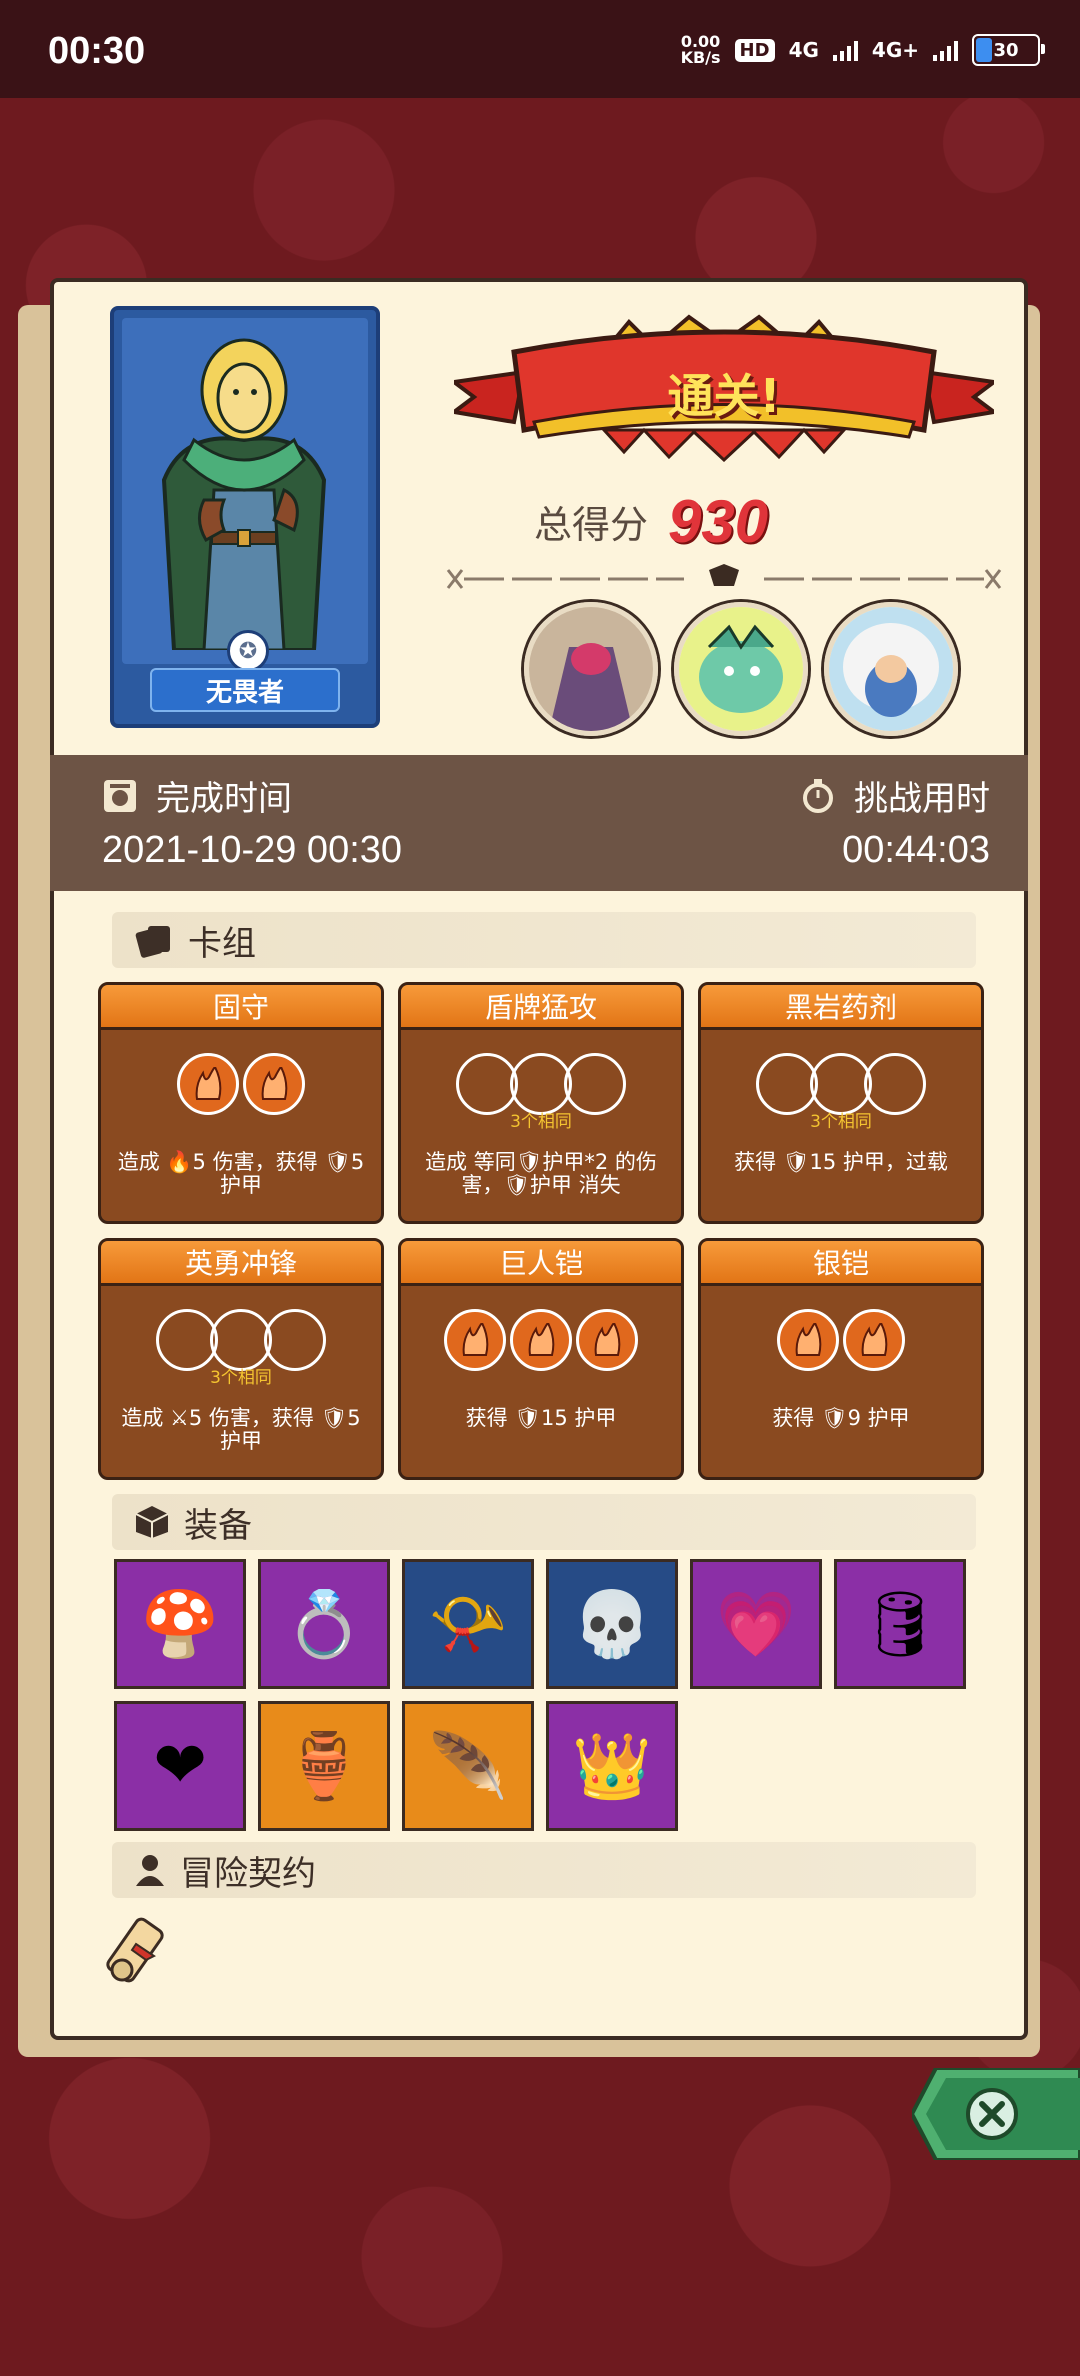 This screenshot has width=1080, height=2376. What do you see at coordinates (544, 940) in the screenshot?
I see `deck-section-header: 卡组` at bounding box center [544, 940].